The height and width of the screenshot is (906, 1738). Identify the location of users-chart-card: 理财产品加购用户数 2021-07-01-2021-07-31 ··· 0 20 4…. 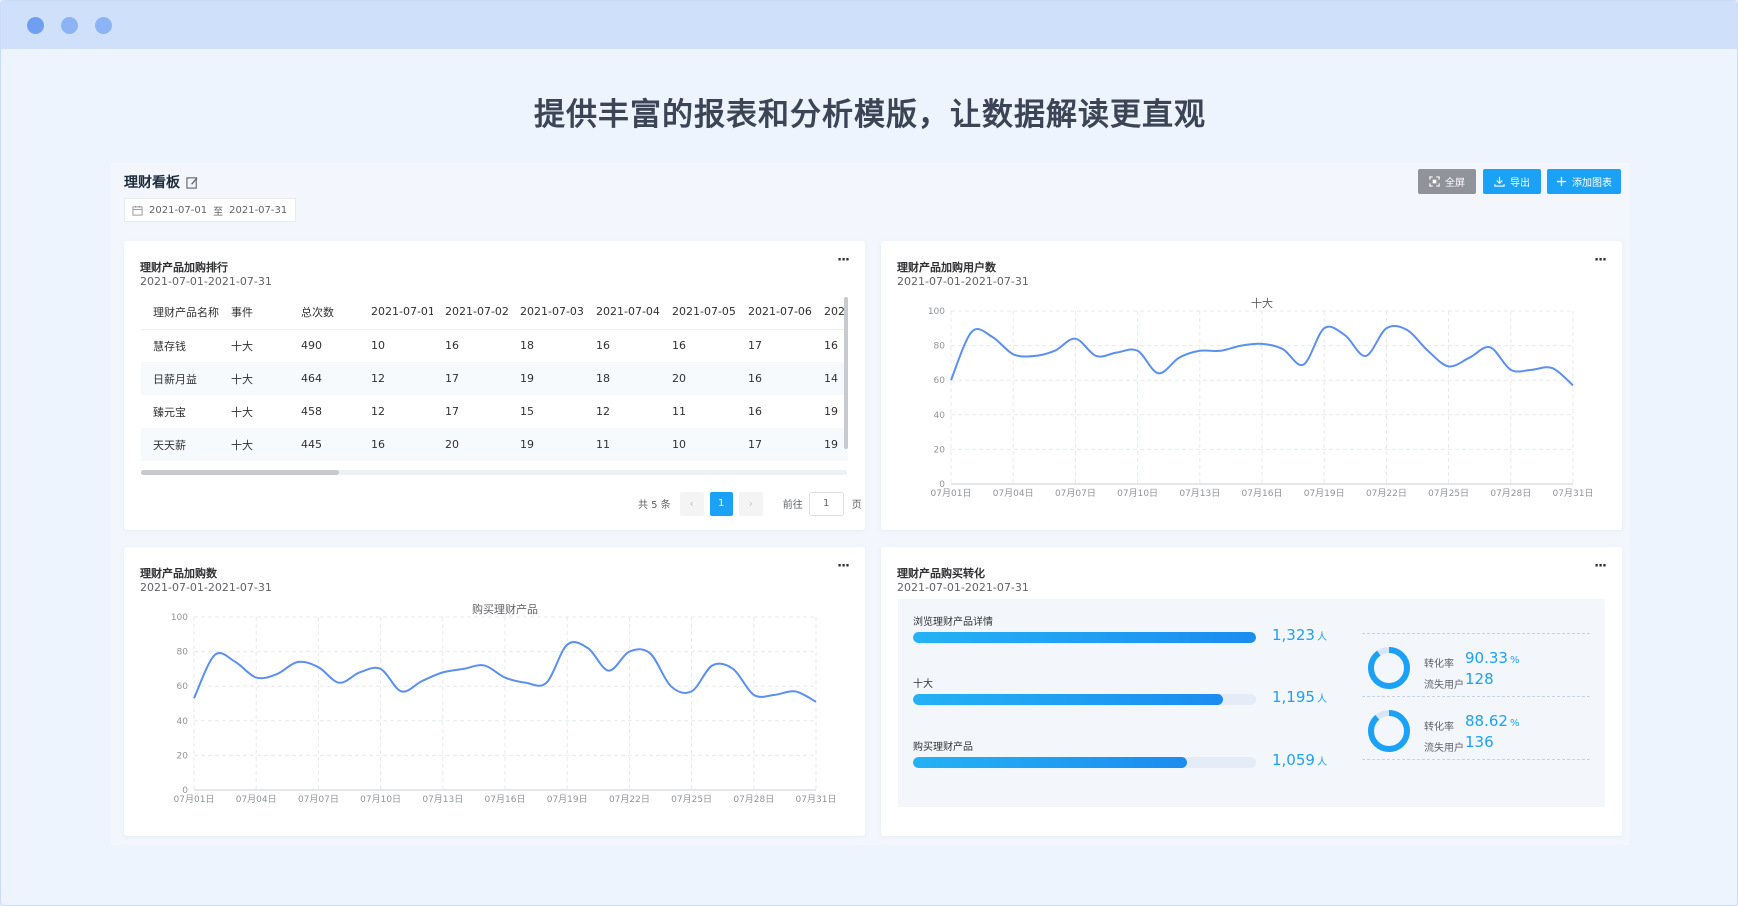
(1251, 385).